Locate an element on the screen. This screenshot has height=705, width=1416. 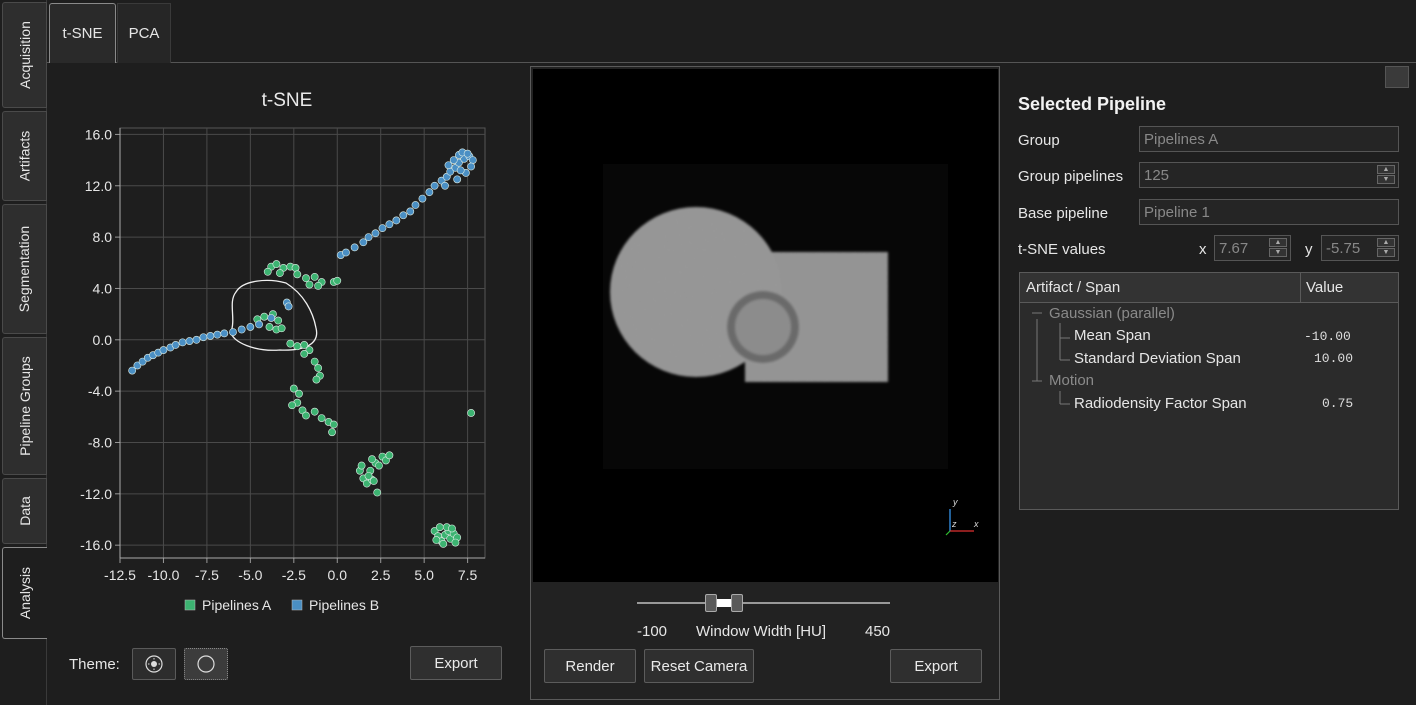
tab-label: Analysis is located at coordinates (25, 593).